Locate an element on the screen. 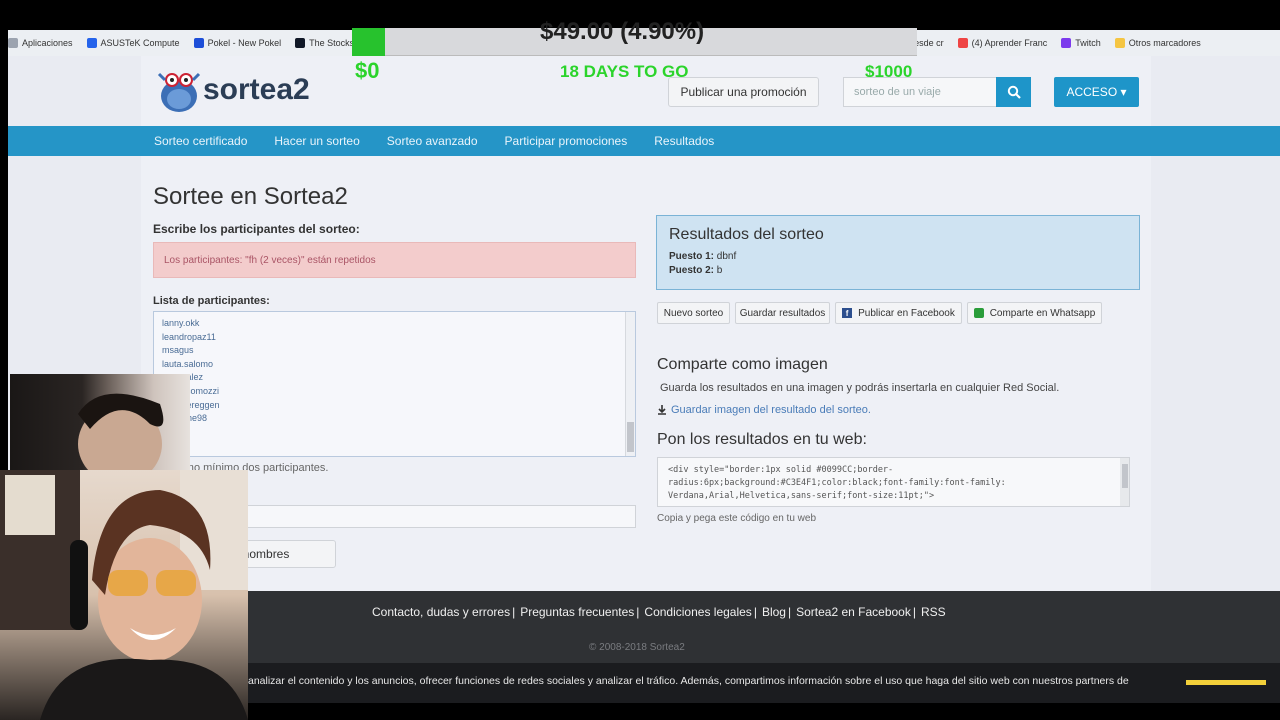 This screenshot has width=1280, height=720. access-button: ACCESO ▾ is located at coordinates (1096, 92).